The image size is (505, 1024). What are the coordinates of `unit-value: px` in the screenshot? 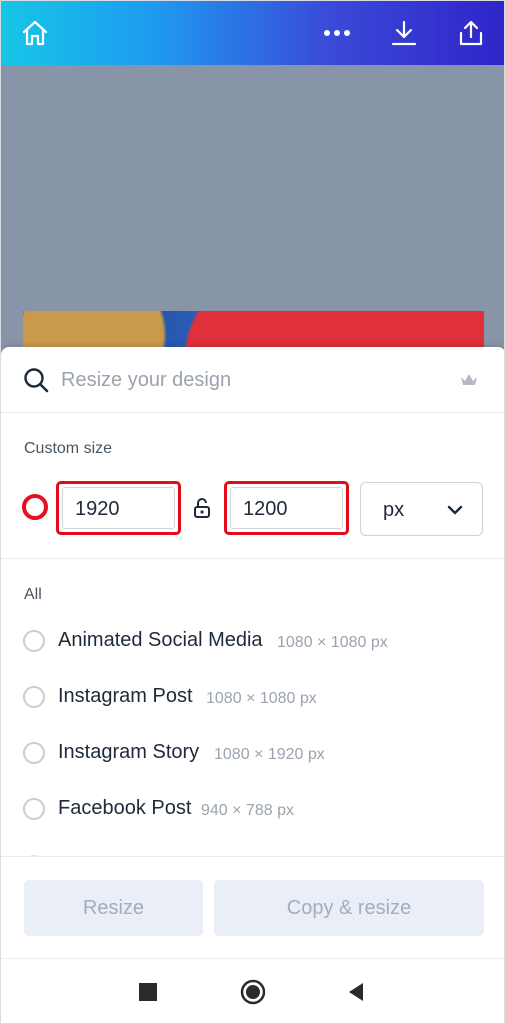 It's located at (394, 510).